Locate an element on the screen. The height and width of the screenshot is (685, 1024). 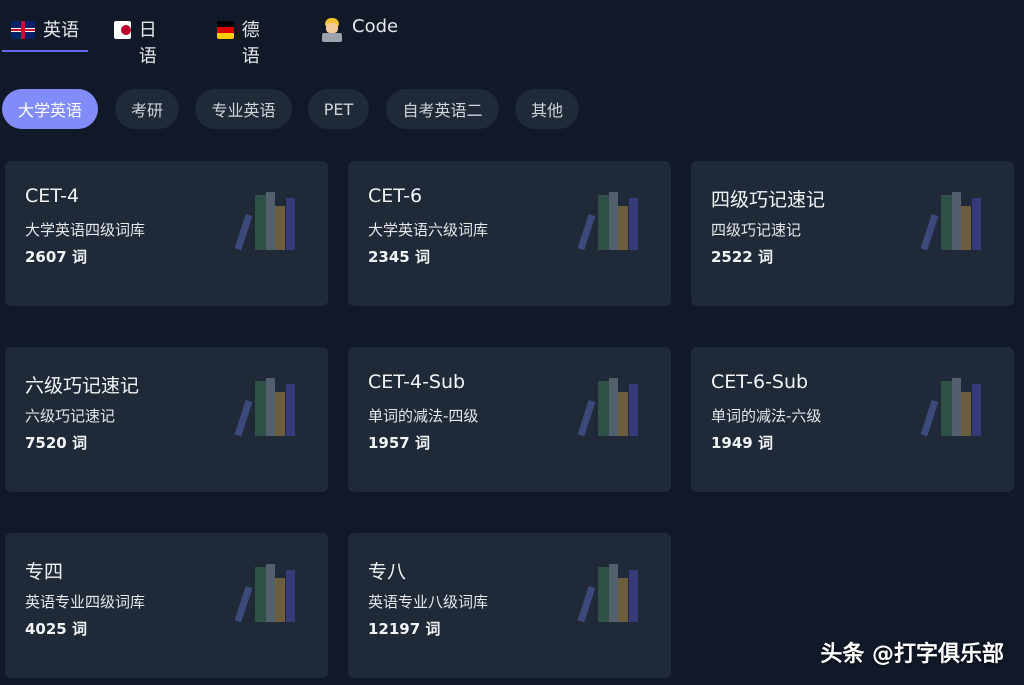
tab-label: 英语 is located at coordinates (61, 30).